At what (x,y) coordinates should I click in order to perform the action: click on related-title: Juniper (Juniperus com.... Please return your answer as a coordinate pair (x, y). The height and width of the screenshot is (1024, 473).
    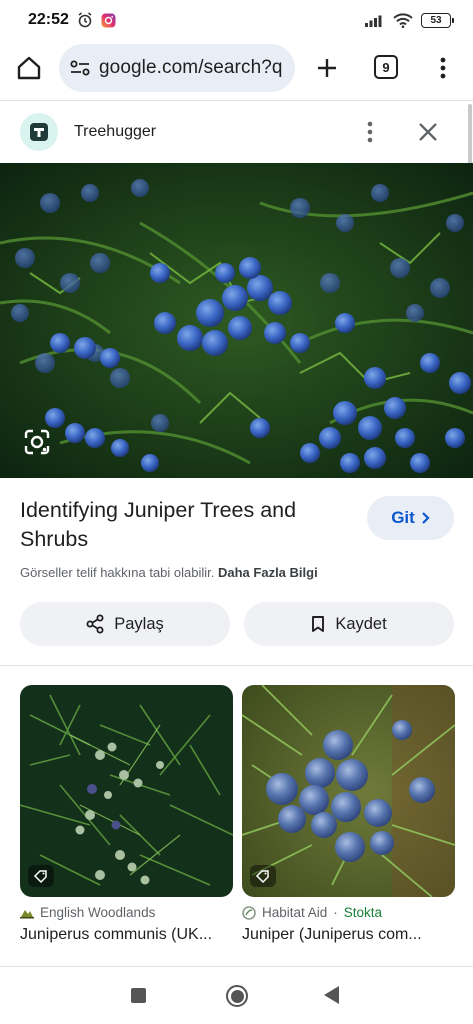
    Looking at the image, I should click on (348, 935).